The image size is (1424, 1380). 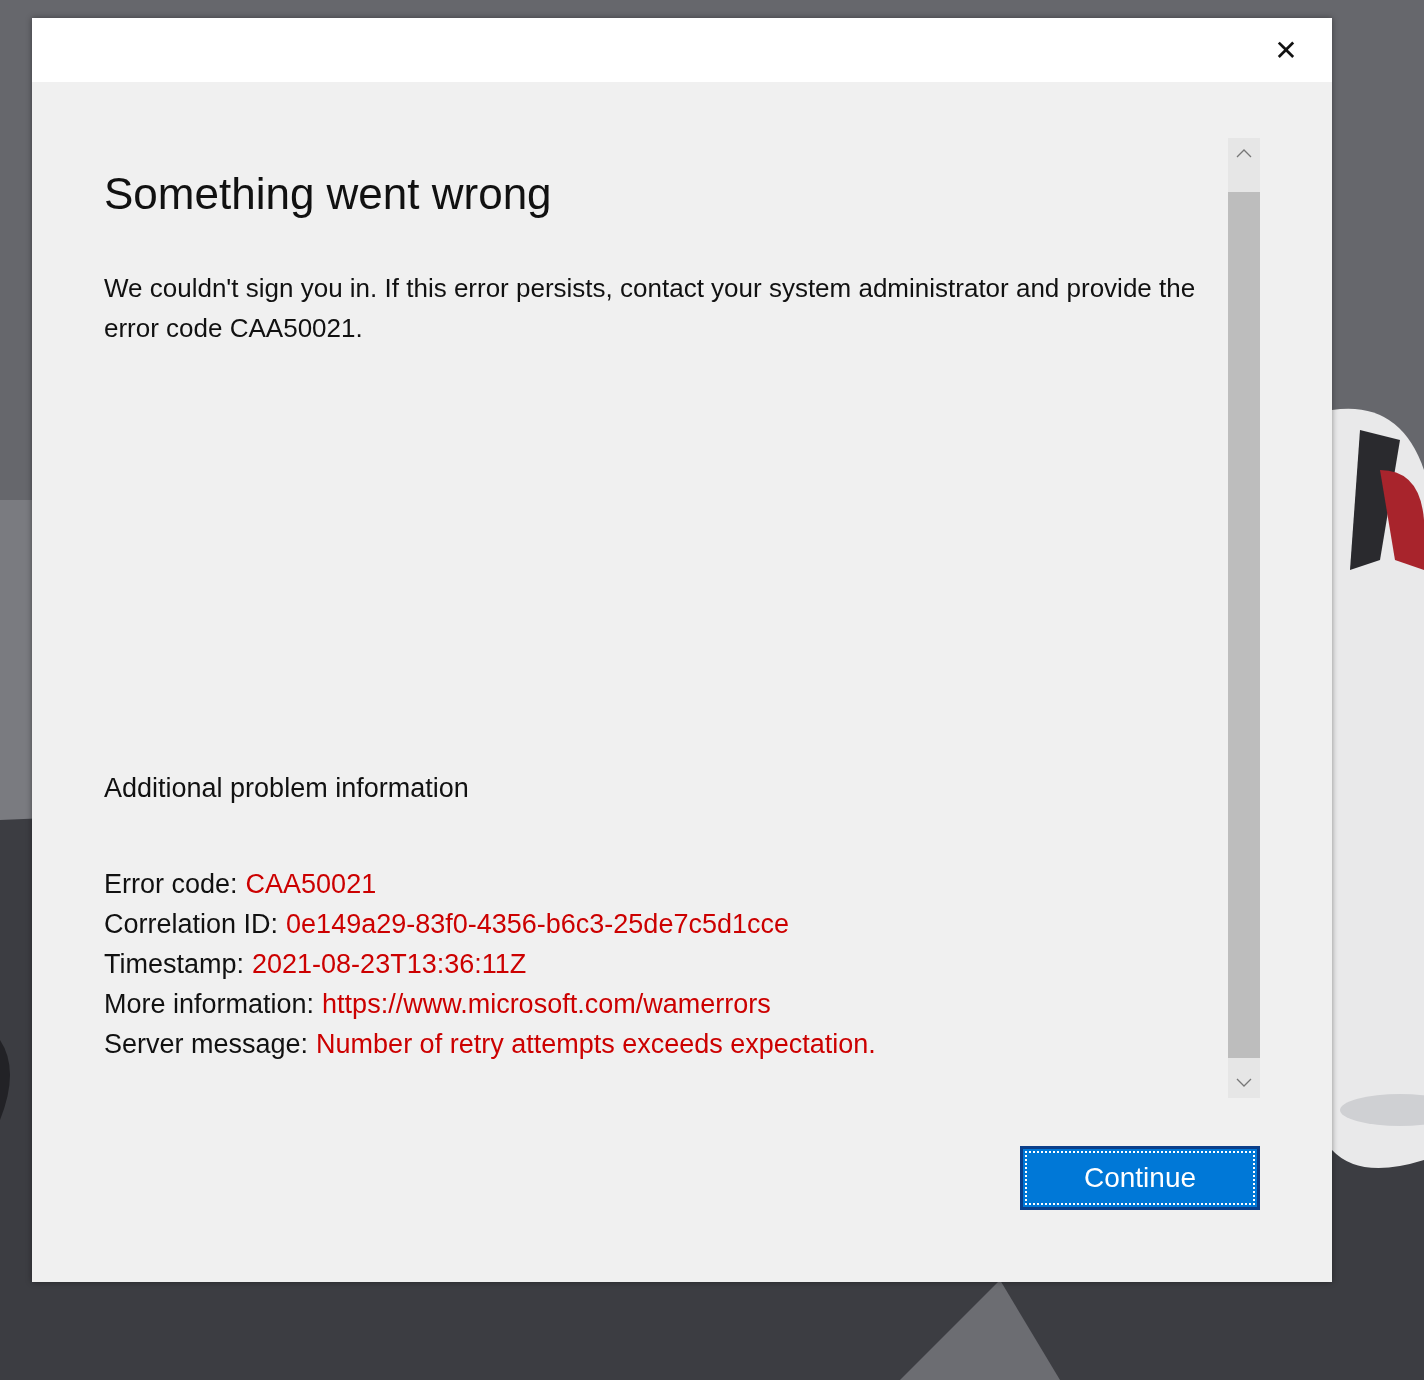 I want to click on detail-label: Timestamp:, so click(x=174, y=964).